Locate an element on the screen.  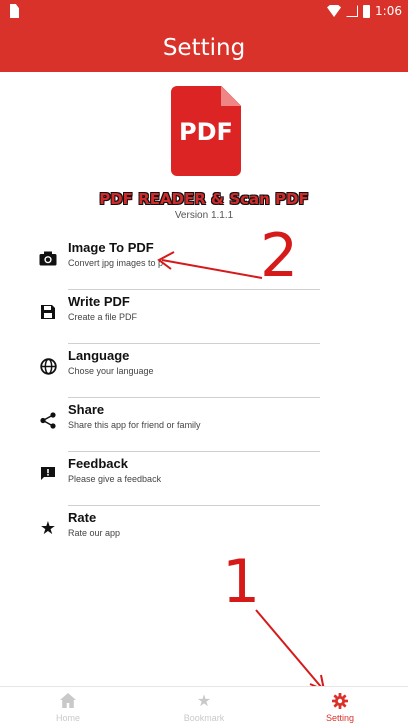
menu-item-language: Language Chose your language is located at coordinates (178, 371).